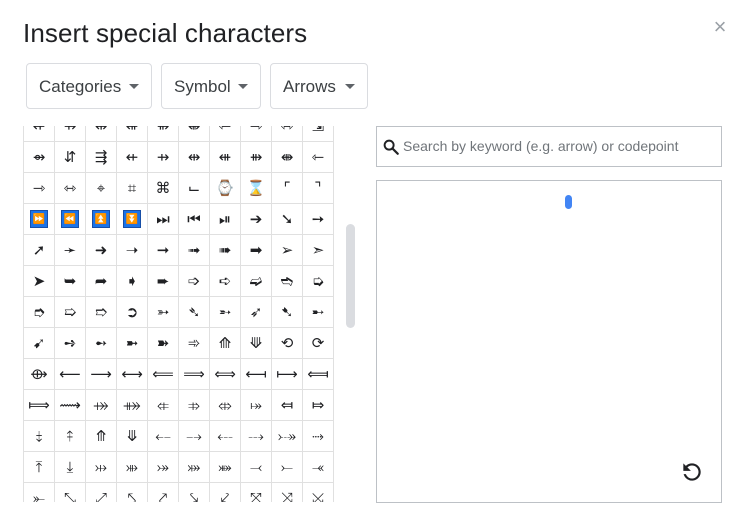 The width and height of the screenshot is (734, 529). I want to click on character-cell: ➟, so click(194, 250).